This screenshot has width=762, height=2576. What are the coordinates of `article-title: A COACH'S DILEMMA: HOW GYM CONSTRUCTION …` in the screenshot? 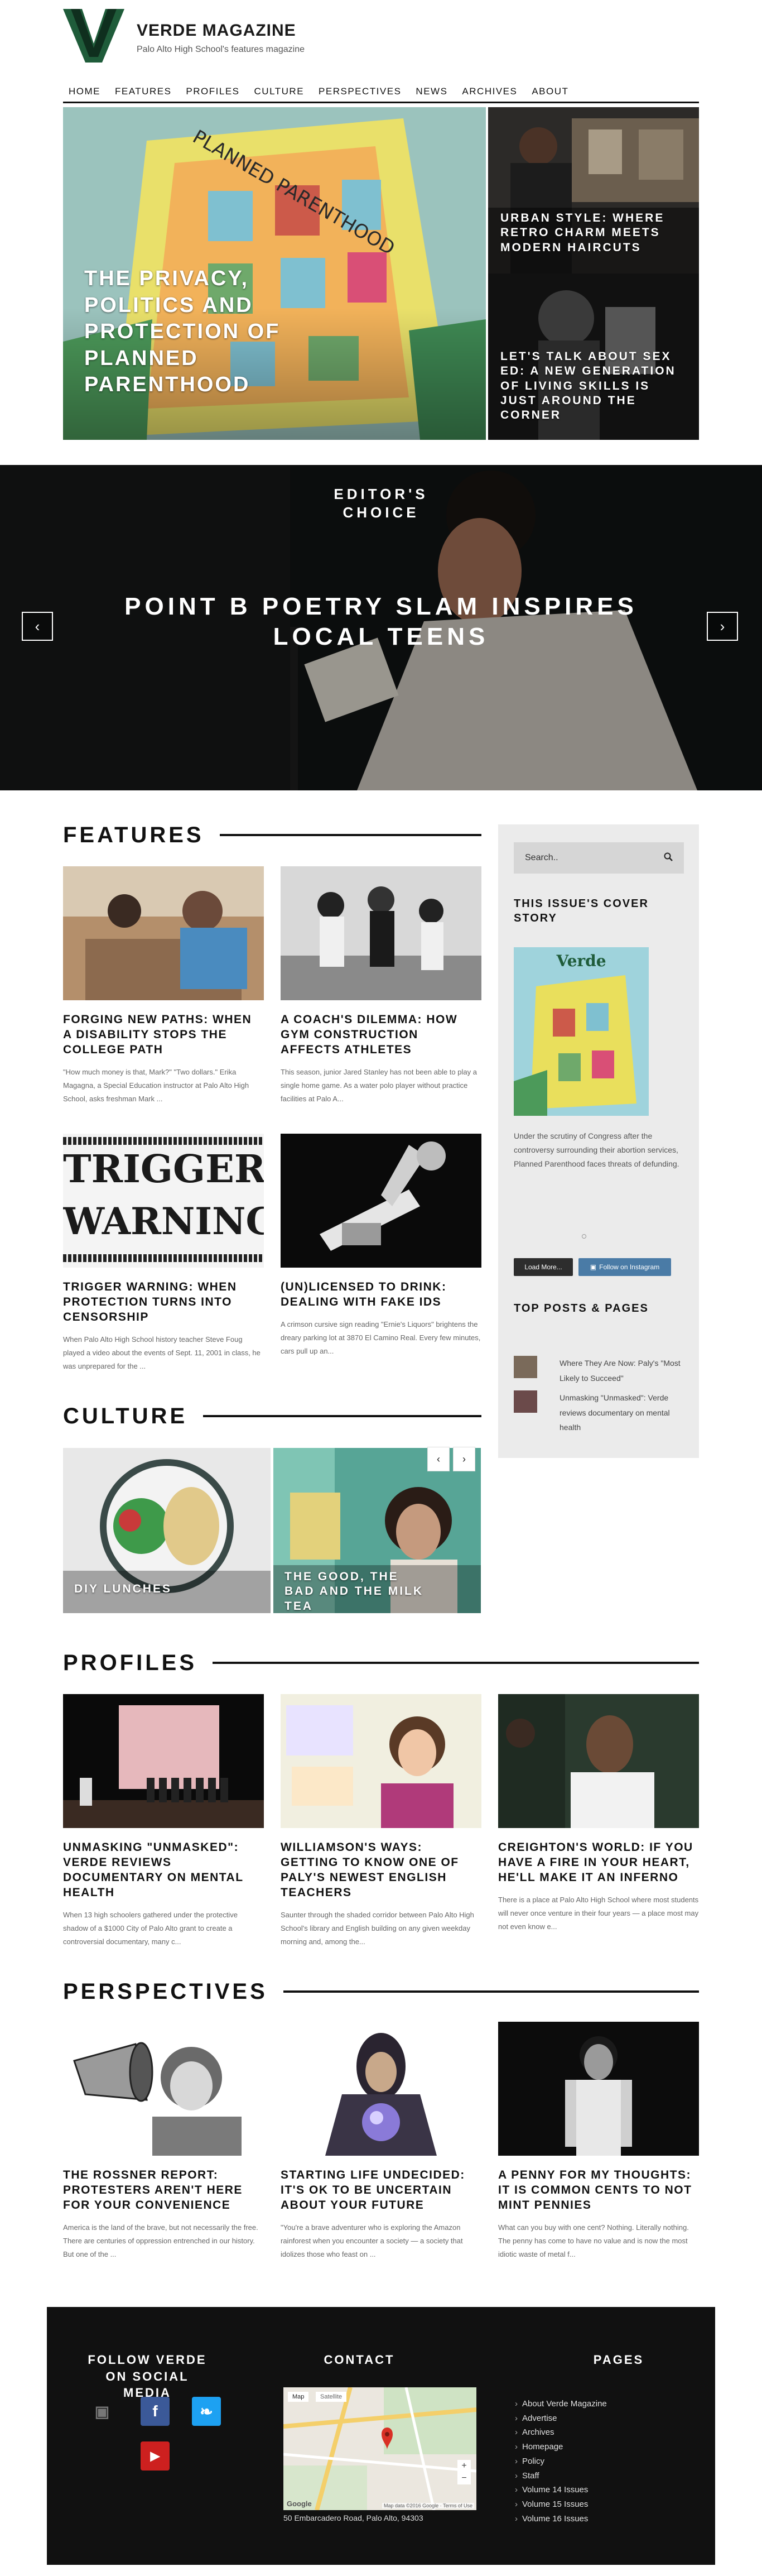 It's located at (381, 1035).